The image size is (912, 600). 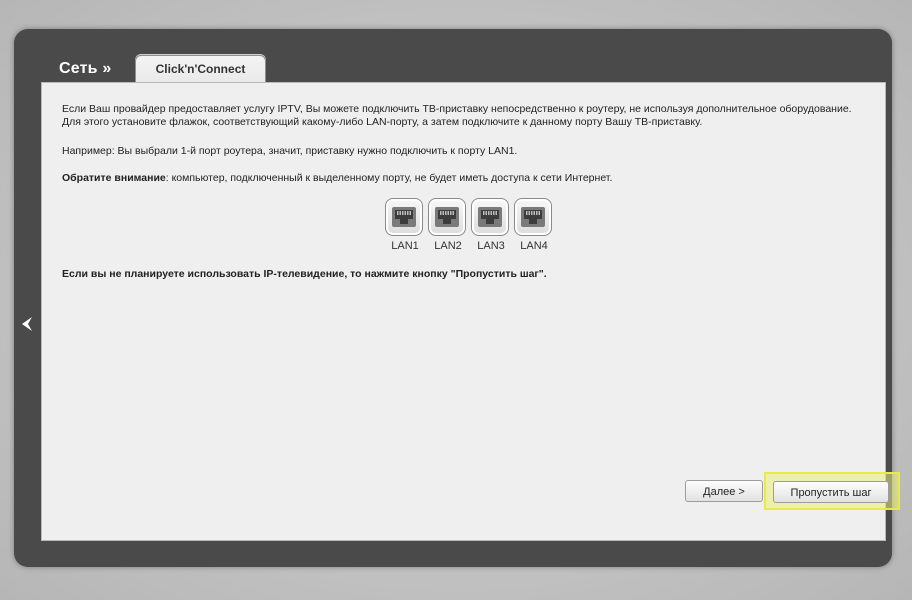 I want to click on port-label: LAN1, so click(x=405, y=246).